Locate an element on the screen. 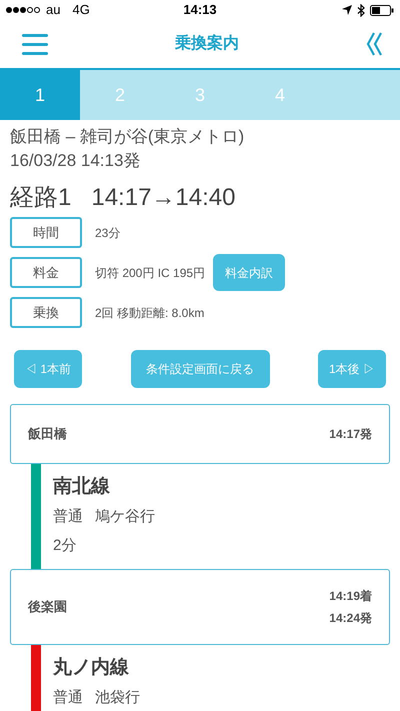 This screenshot has width=400, height=711. station-name: 飯田橋 is located at coordinates (47, 434).